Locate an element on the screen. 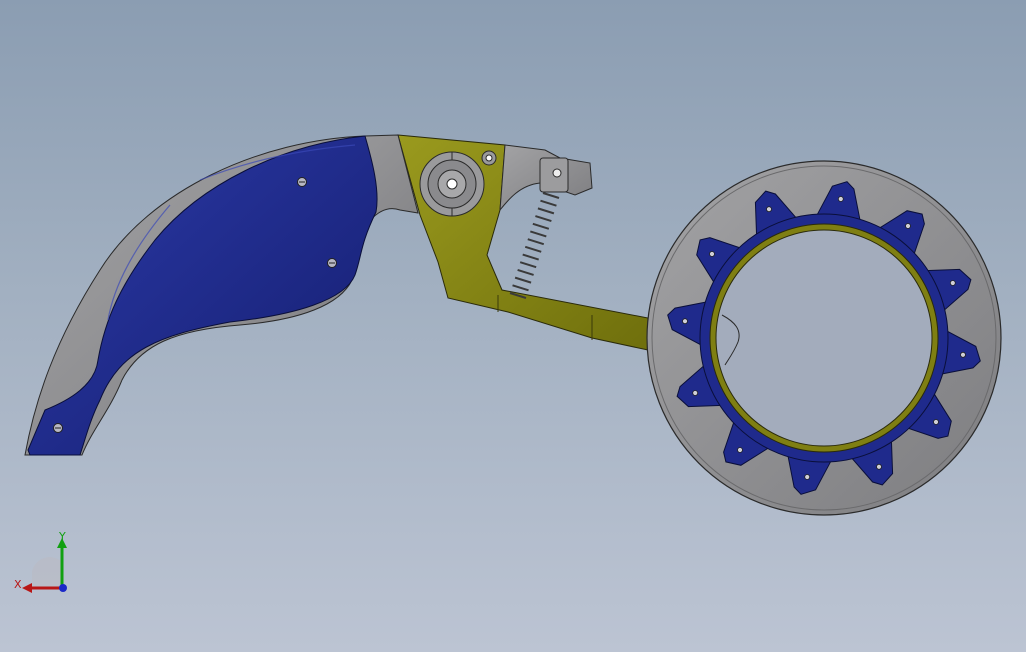 The width and height of the screenshot is (1026, 652). coordinate-triad: Y X is located at coordinates (40, 561).